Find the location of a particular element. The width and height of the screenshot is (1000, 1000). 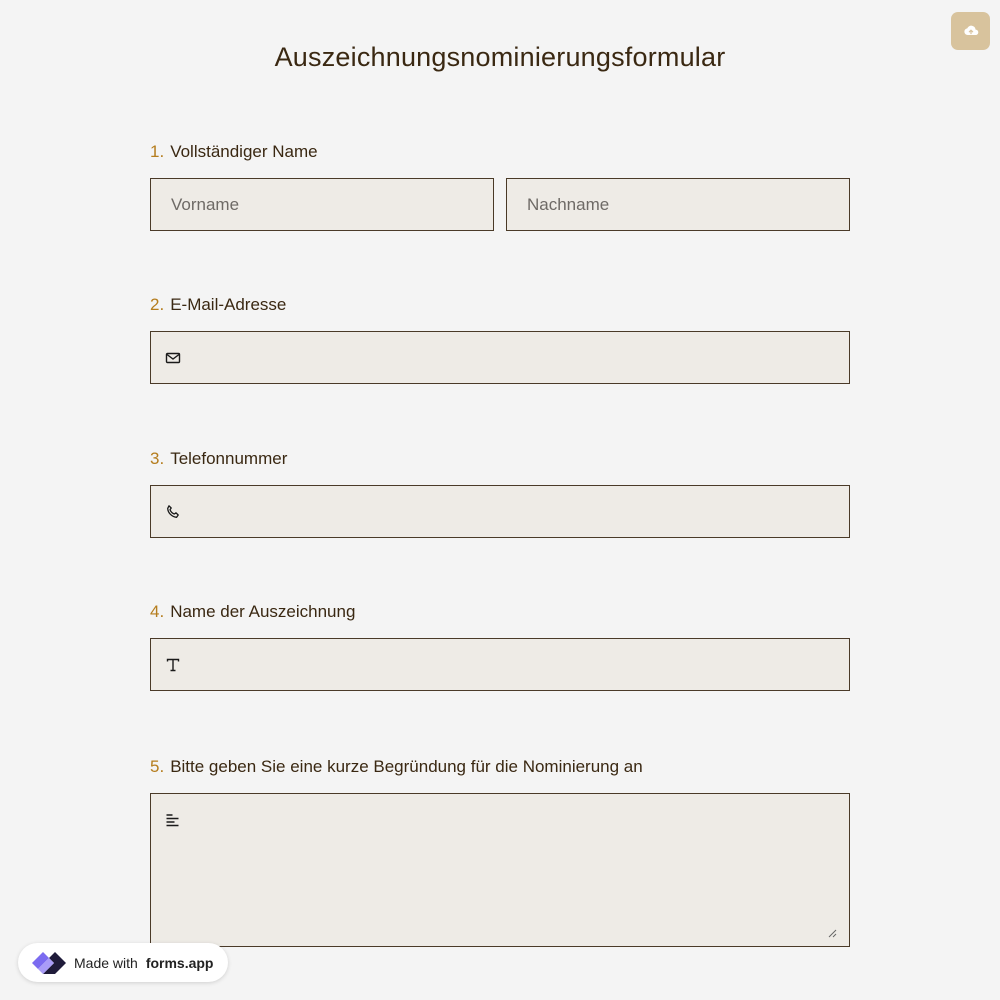

question-award-name: 4. Name der Auszeichnung is located at coordinates (500, 645).